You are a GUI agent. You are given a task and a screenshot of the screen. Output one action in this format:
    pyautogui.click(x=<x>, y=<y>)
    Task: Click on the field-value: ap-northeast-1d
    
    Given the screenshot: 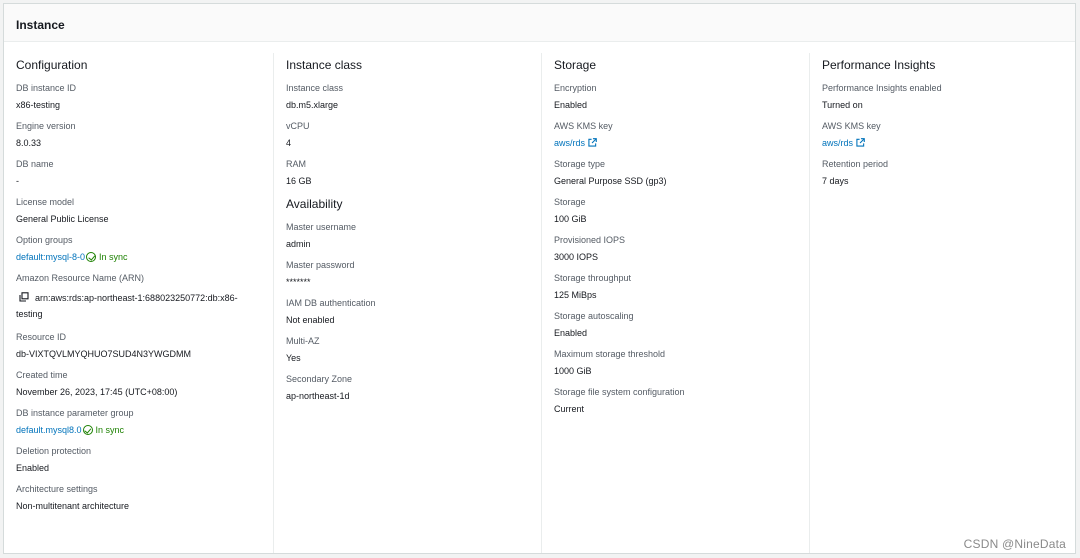 What is the action you would take?
    pyautogui.click(x=318, y=396)
    